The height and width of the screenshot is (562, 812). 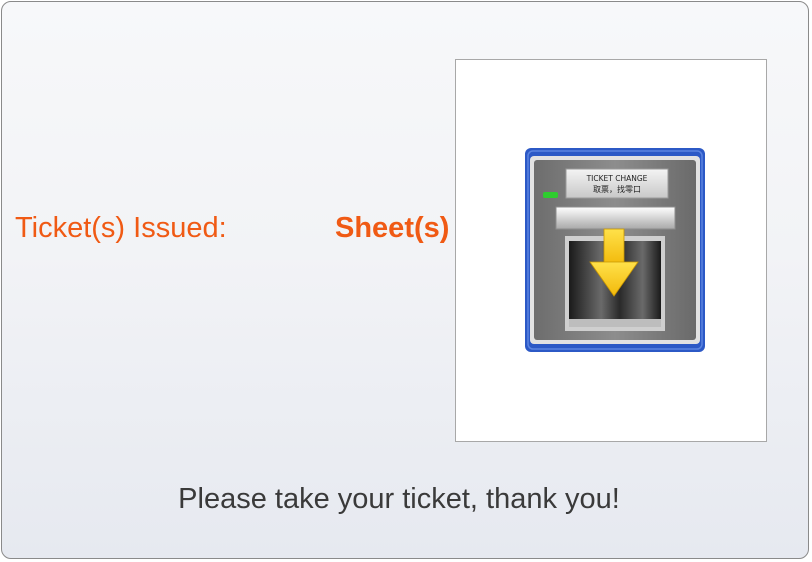 What do you see at coordinates (617, 178) in the screenshot?
I see `machine-title: TICKET CHANGE` at bounding box center [617, 178].